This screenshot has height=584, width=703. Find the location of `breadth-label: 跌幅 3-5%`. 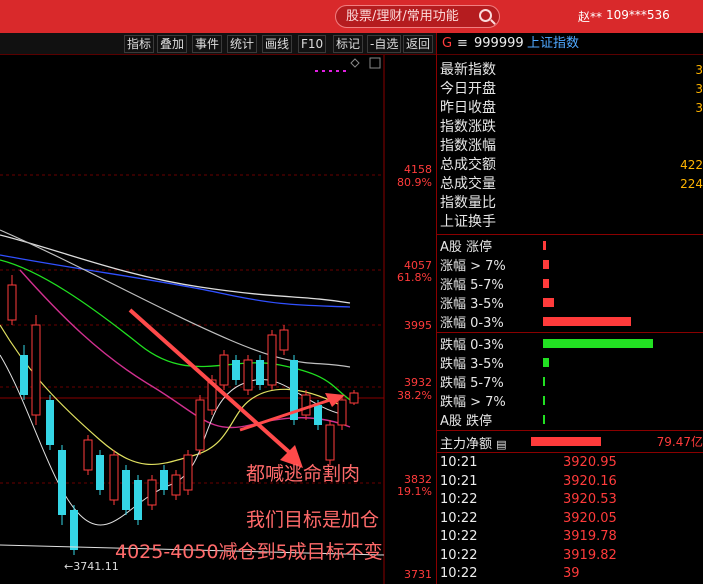

breadth-label: 跌幅 3-5% is located at coordinates (472, 364).